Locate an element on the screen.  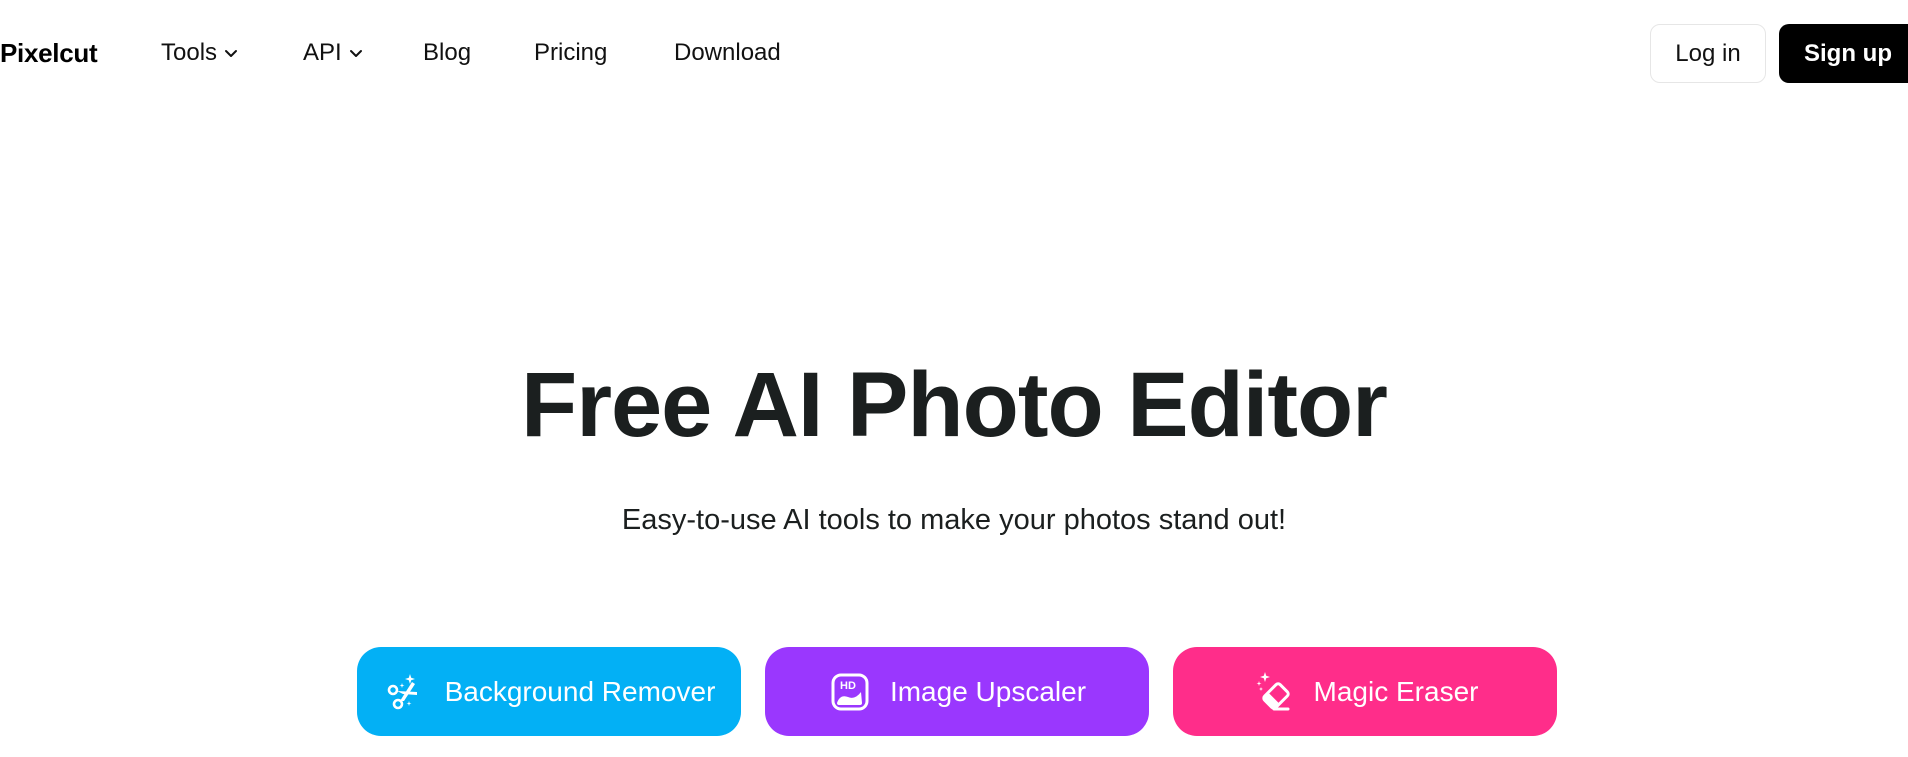
image-upscaler-button: HD Image Upscaler is located at coordinates (957, 691).